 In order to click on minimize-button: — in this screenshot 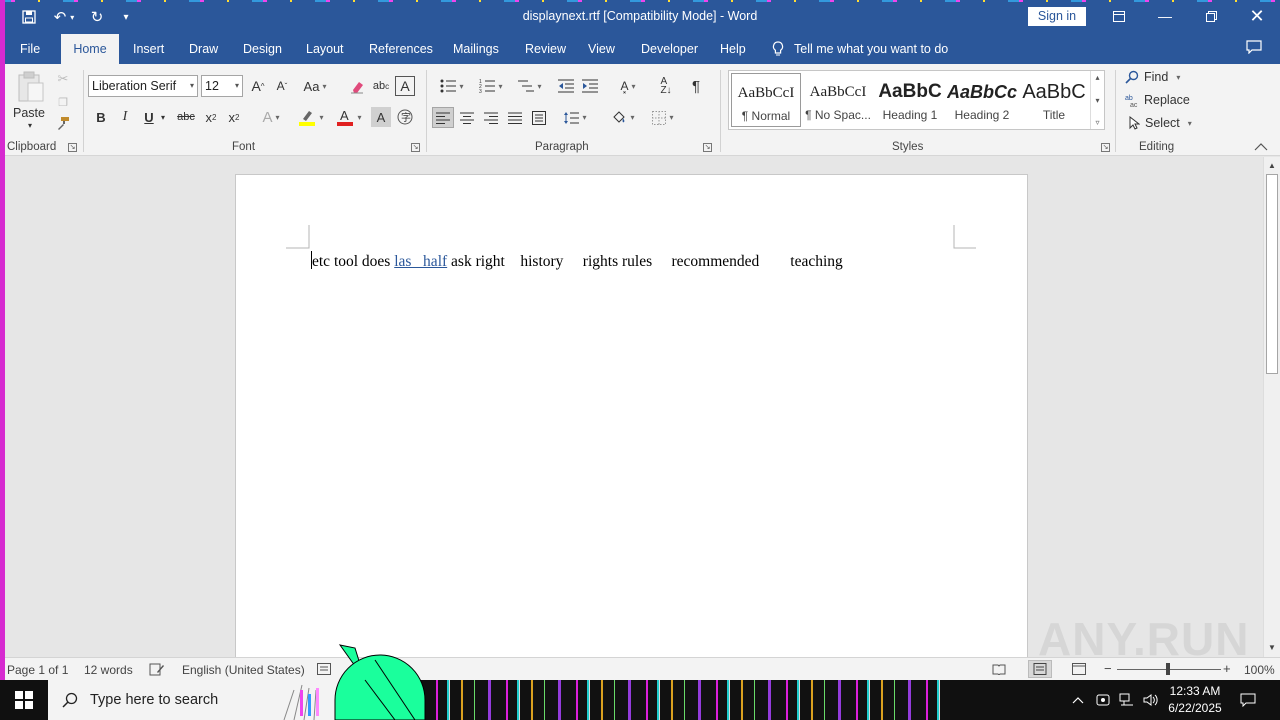, I will do `click(1165, 16)`.